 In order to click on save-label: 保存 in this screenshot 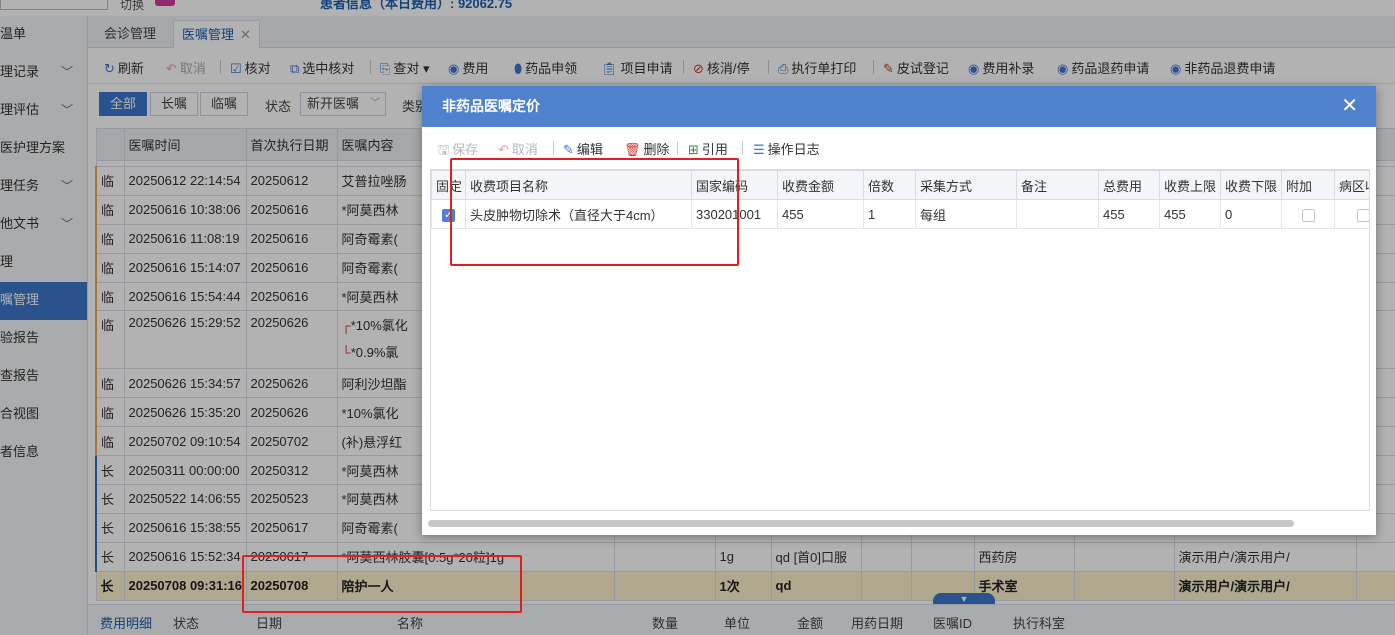, I will do `click(465, 149)`.